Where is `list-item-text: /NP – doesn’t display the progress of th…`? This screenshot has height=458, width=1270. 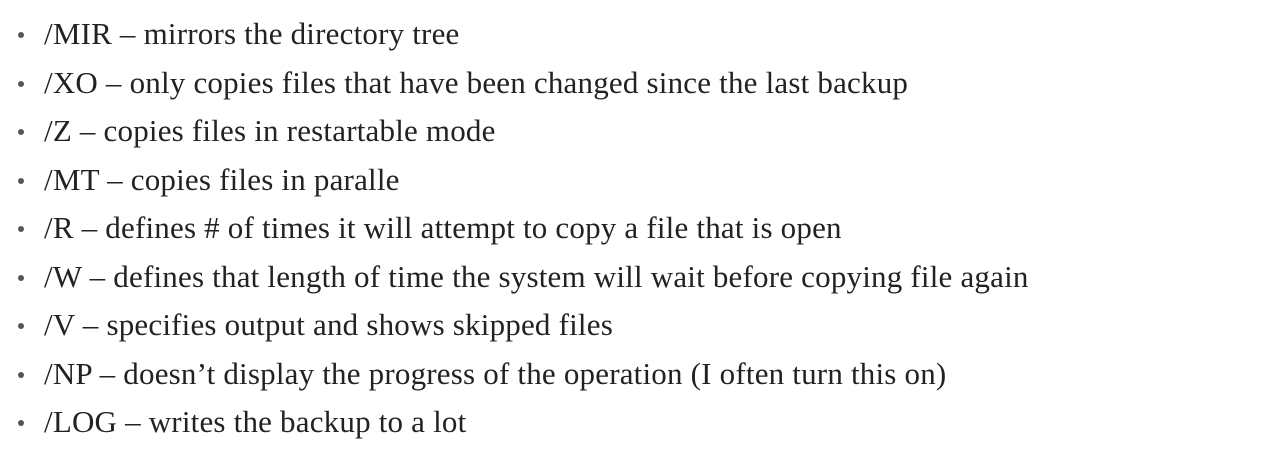
list-item-text: /NP – doesn’t display the progress of th… is located at coordinates (495, 373).